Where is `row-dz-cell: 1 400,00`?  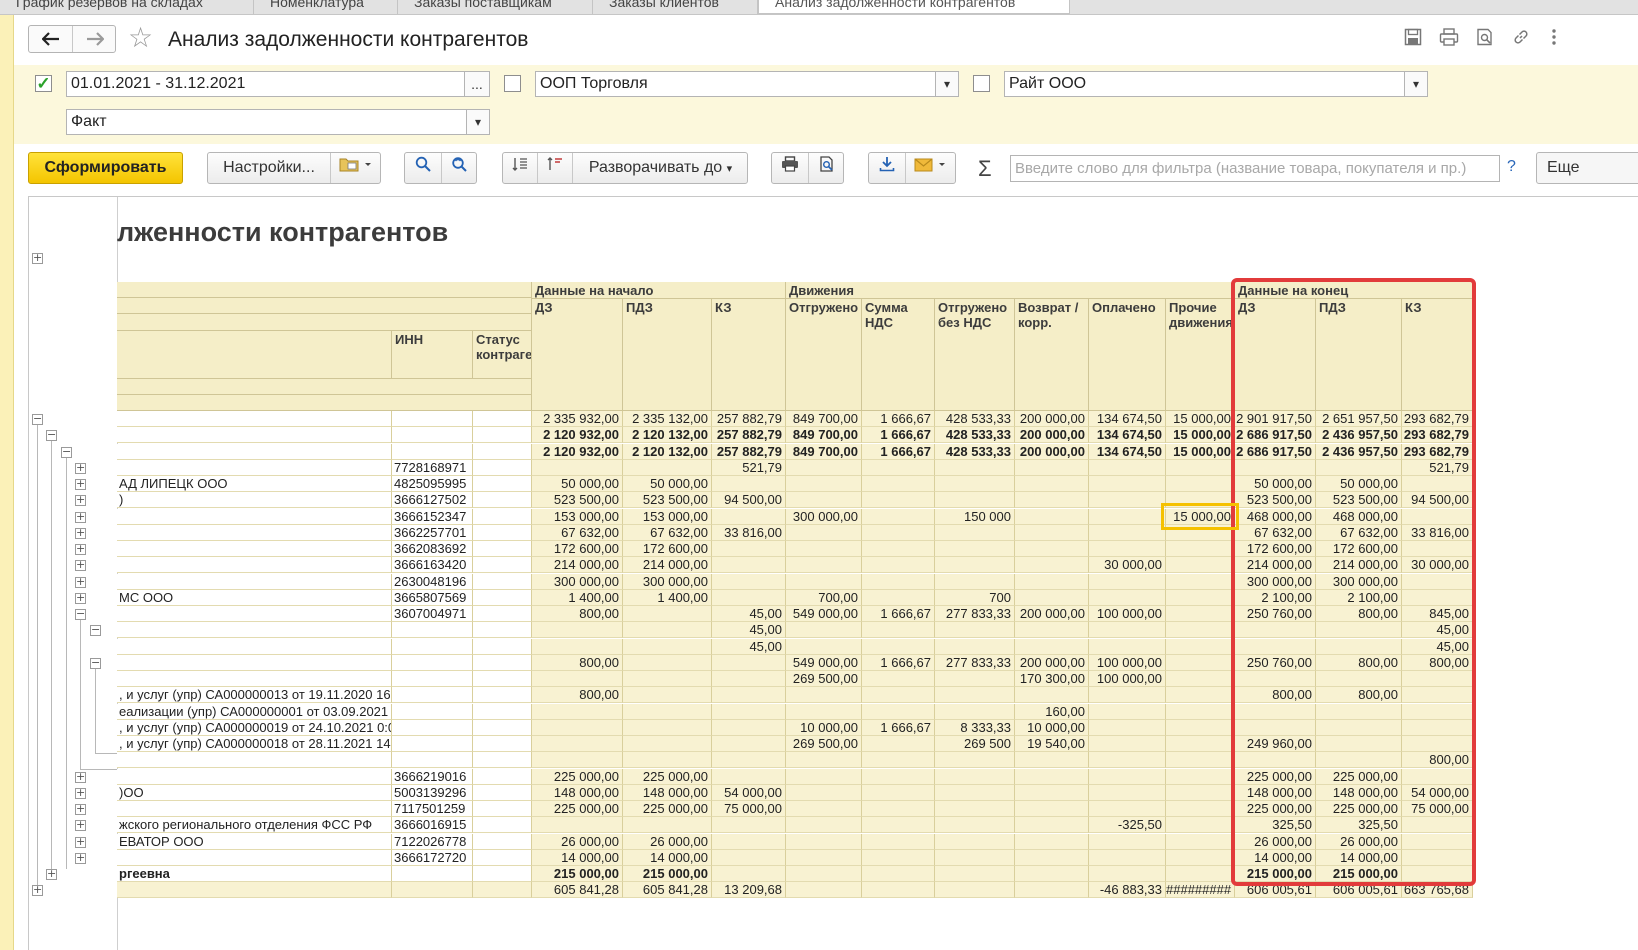
row-dz-cell: 1 400,00 is located at coordinates (577, 598).